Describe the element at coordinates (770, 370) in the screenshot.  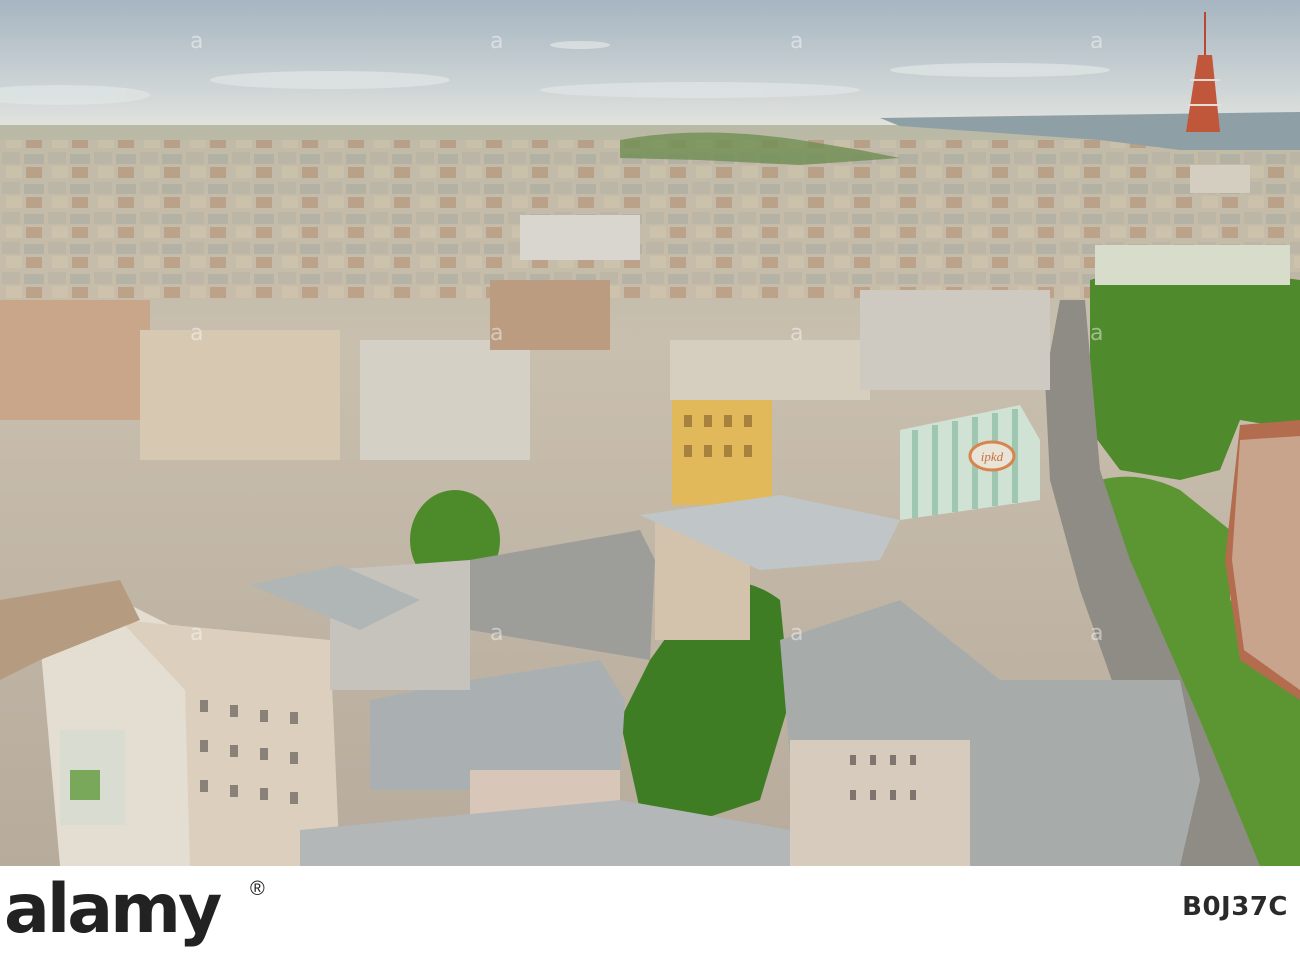
I see `block-center` at that location.